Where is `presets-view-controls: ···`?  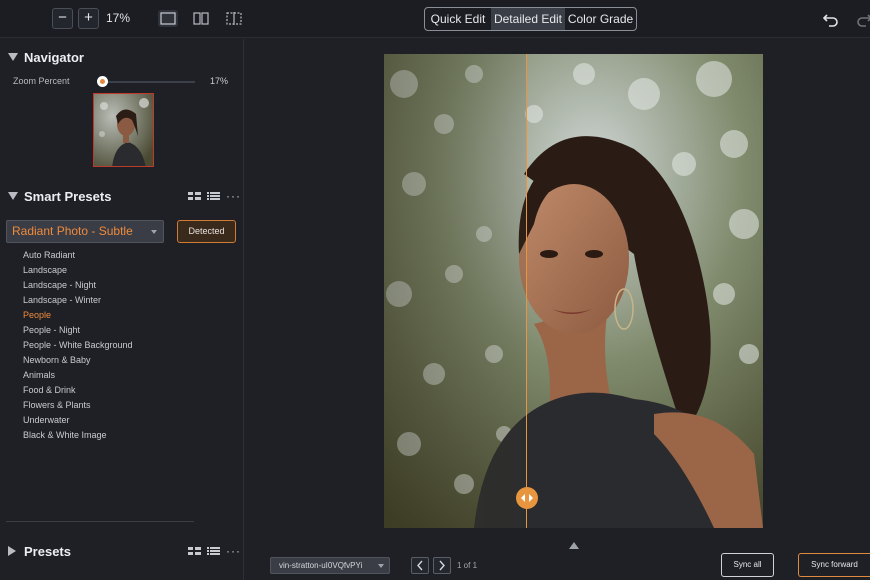
presets-view-controls: ··· is located at coordinates (214, 551).